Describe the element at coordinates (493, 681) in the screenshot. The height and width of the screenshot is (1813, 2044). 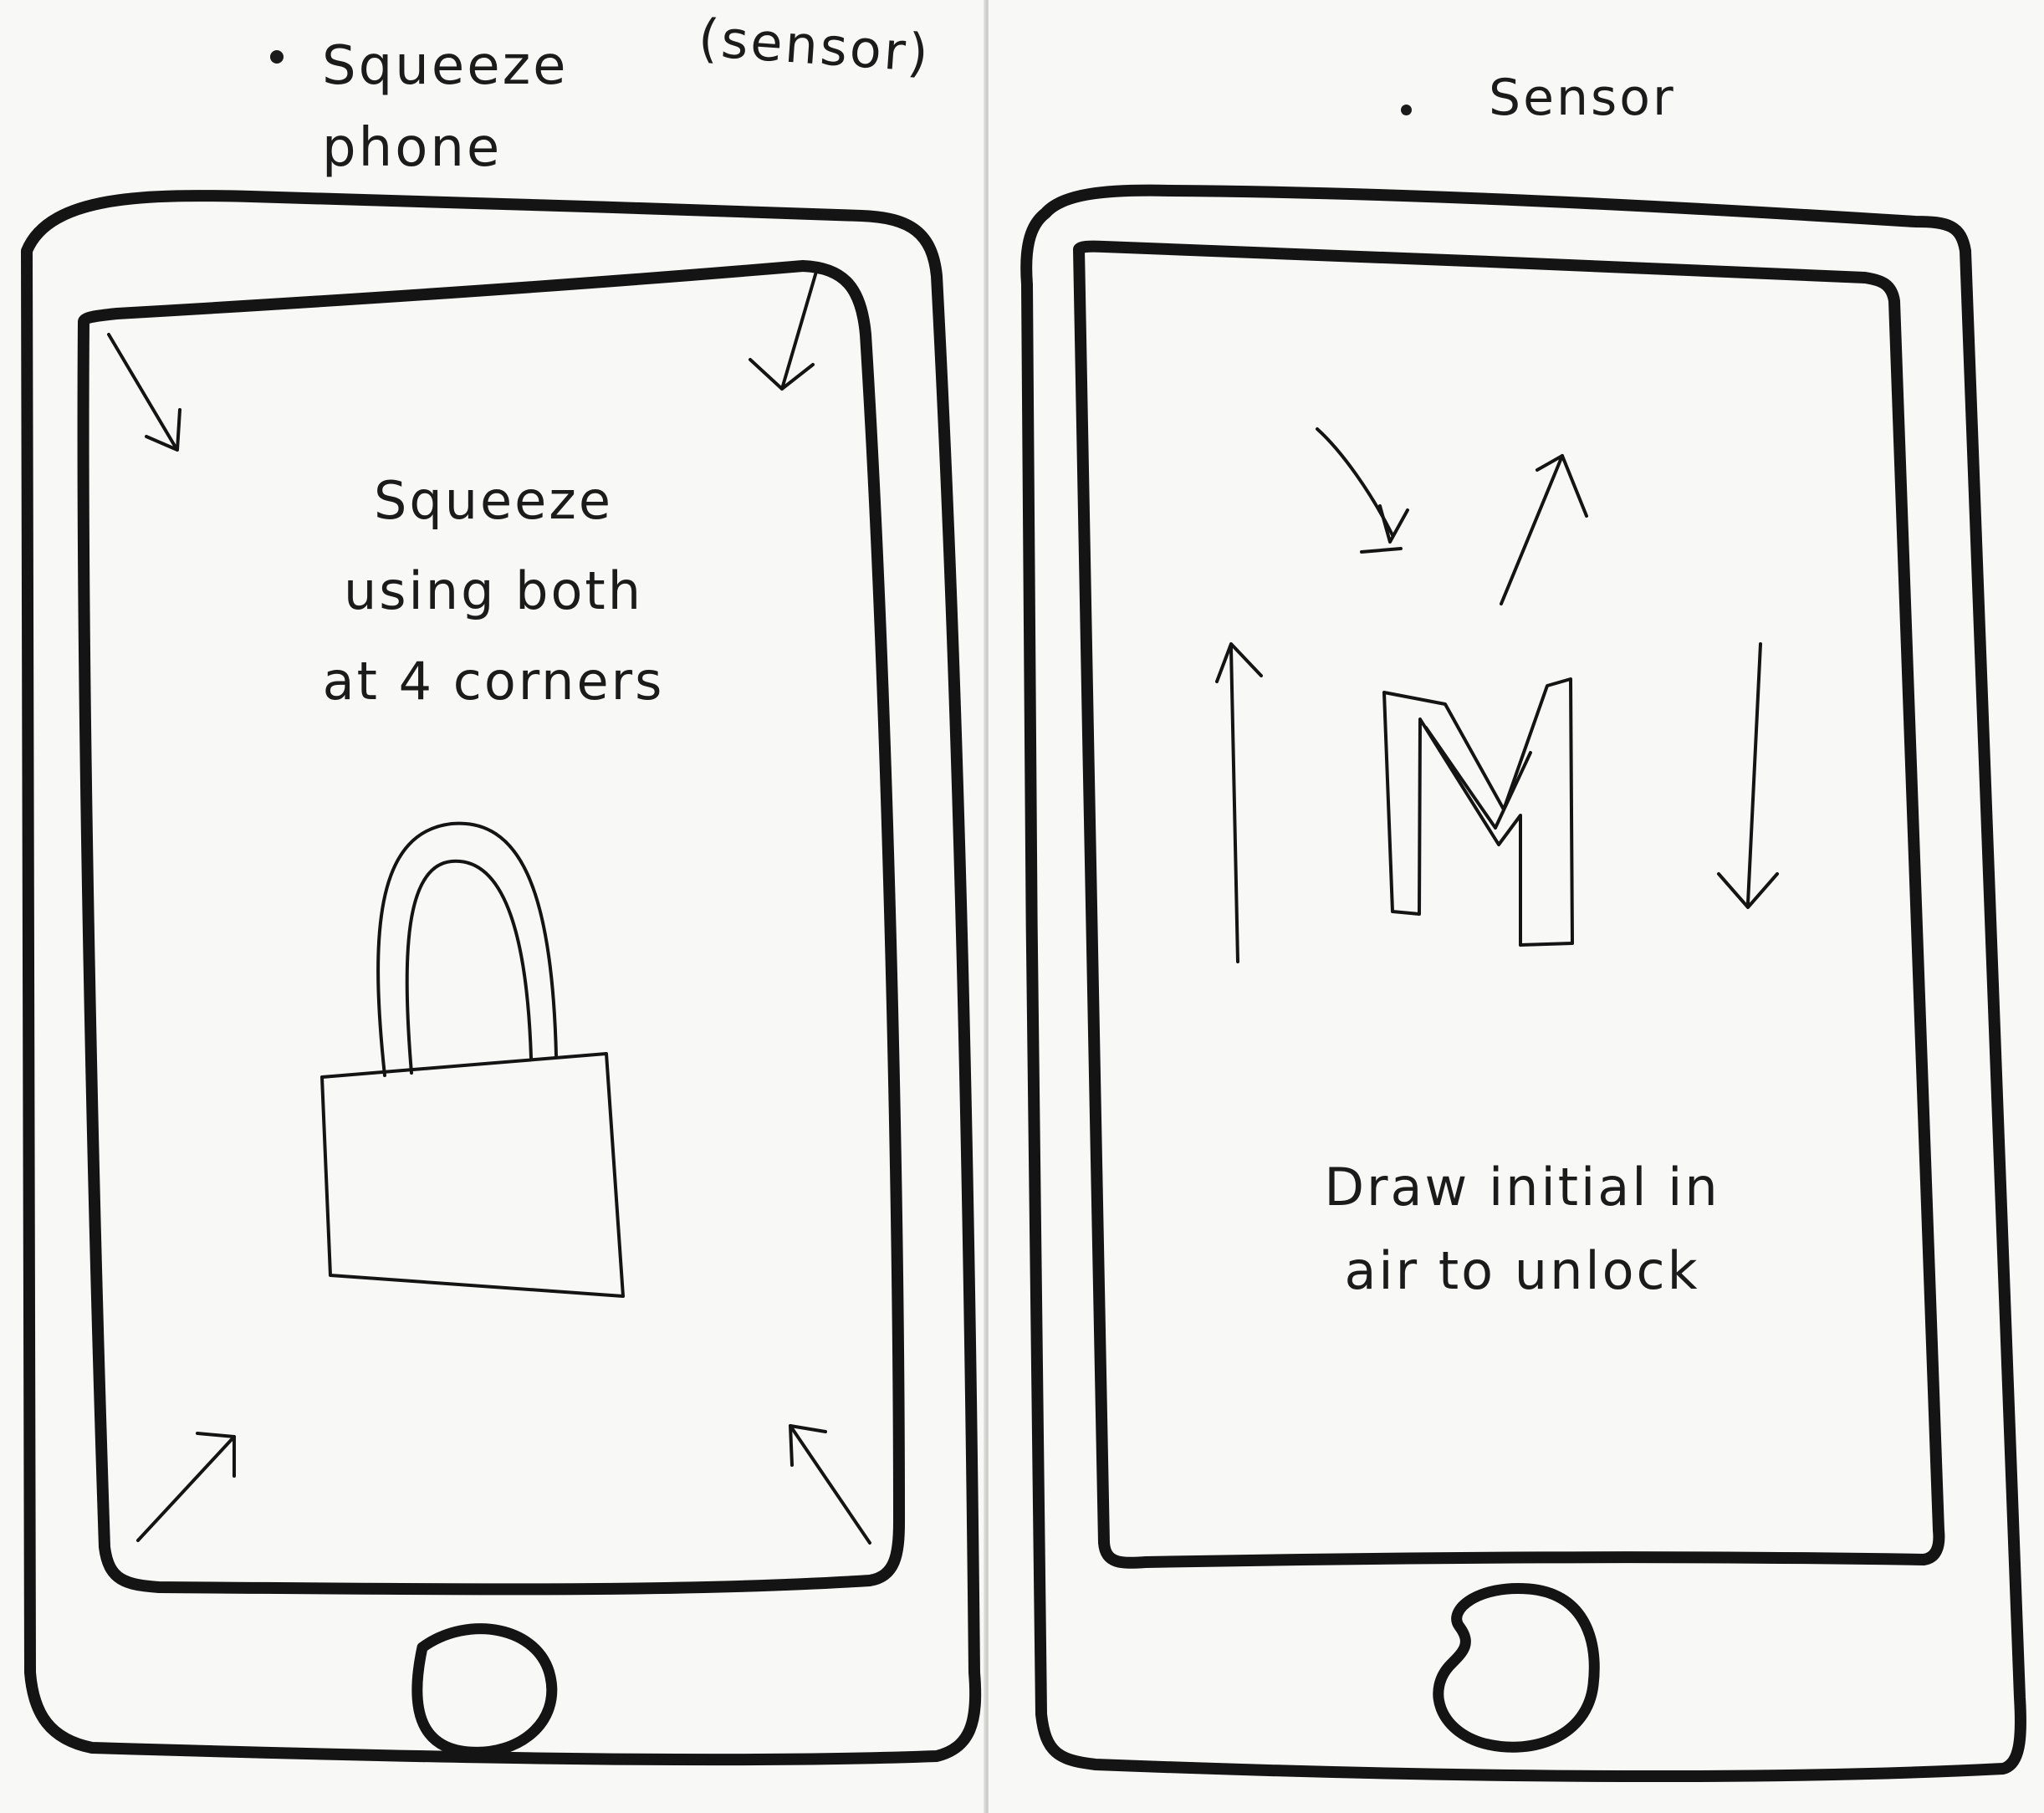
I see `left-screen-line3: at 4 corners` at that location.